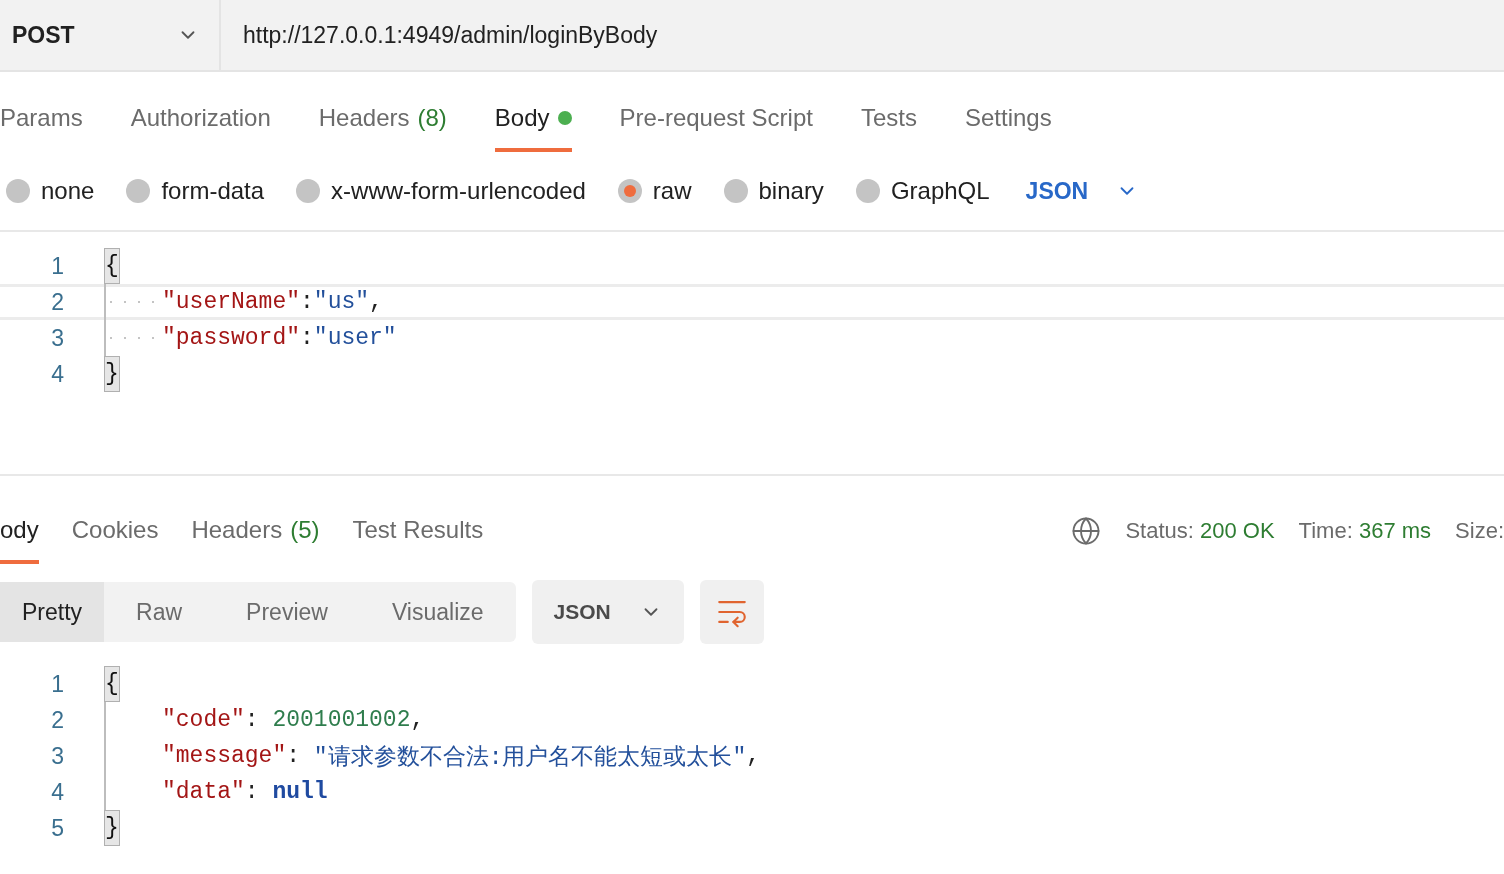  I want to click on tab-label: Tests, so click(888, 118).